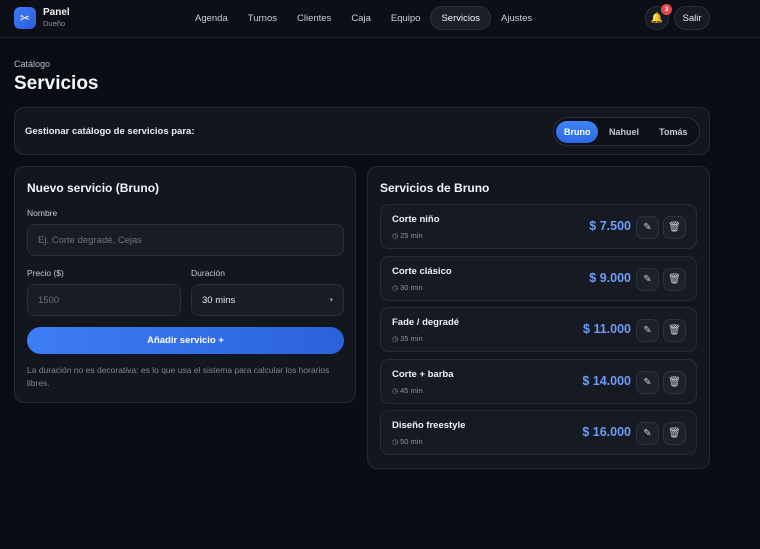 This screenshot has width=760, height=549. What do you see at coordinates (435, 188) in the screenshot?
I see `list-title: Servicios de Bruno` at bounding box center [435, 188].